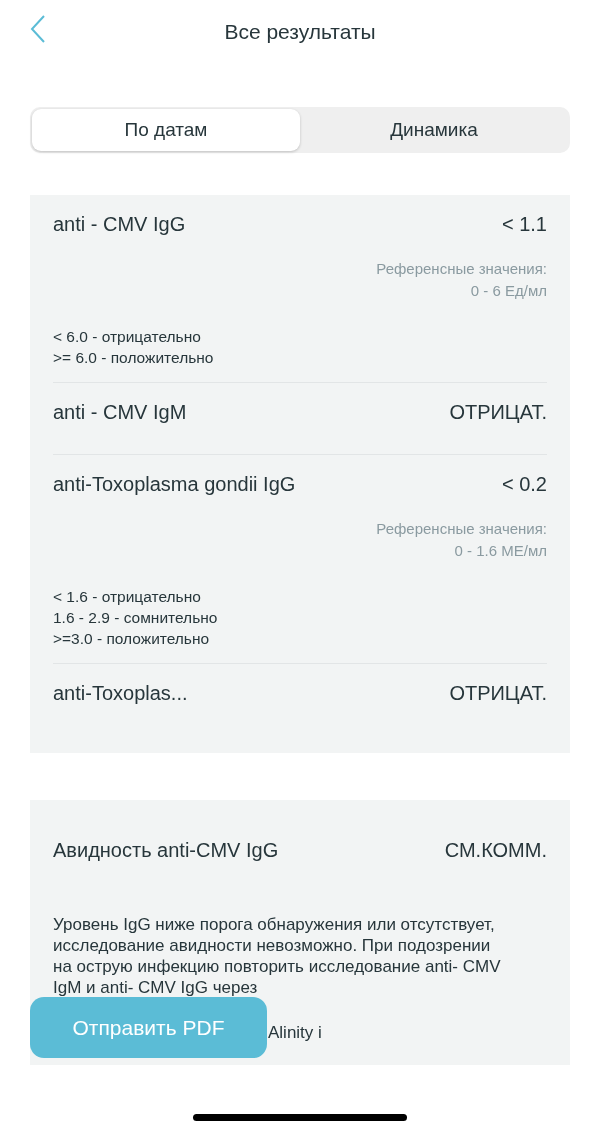  What do you see at coordinates (524, 224) in the screenshot?
I see `test-value: < 1.1` at bounding box center [524, 224].